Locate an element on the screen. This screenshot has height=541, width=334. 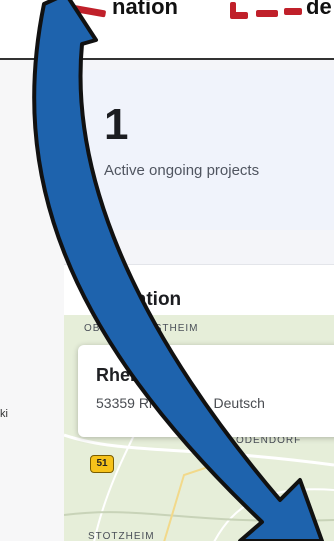
road-number-badge: 51 is located at coordinates (102, 464).